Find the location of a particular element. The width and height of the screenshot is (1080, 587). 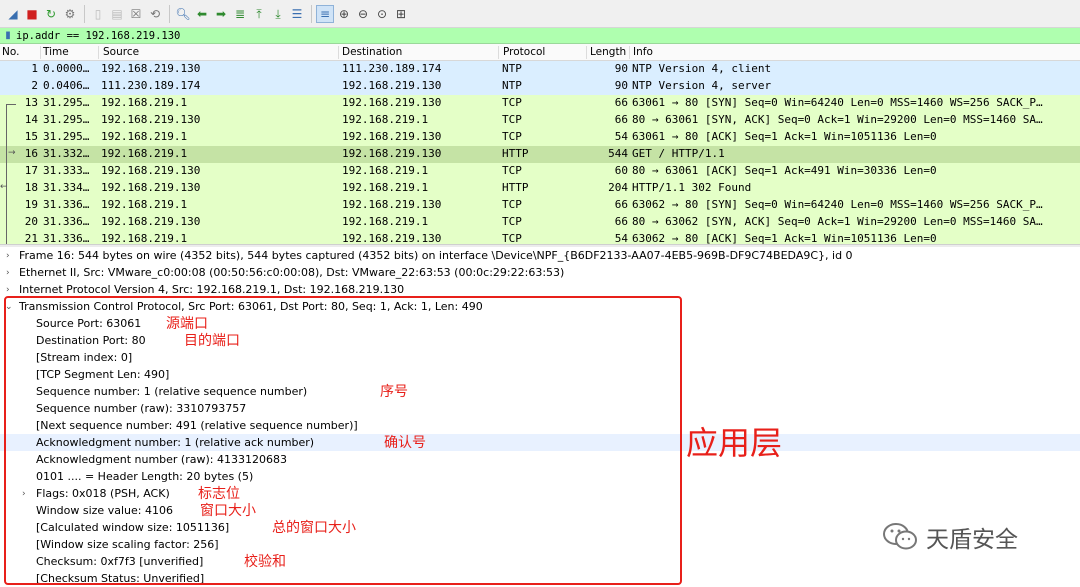

packet-length: 54 is located at coordinates (621, 136).